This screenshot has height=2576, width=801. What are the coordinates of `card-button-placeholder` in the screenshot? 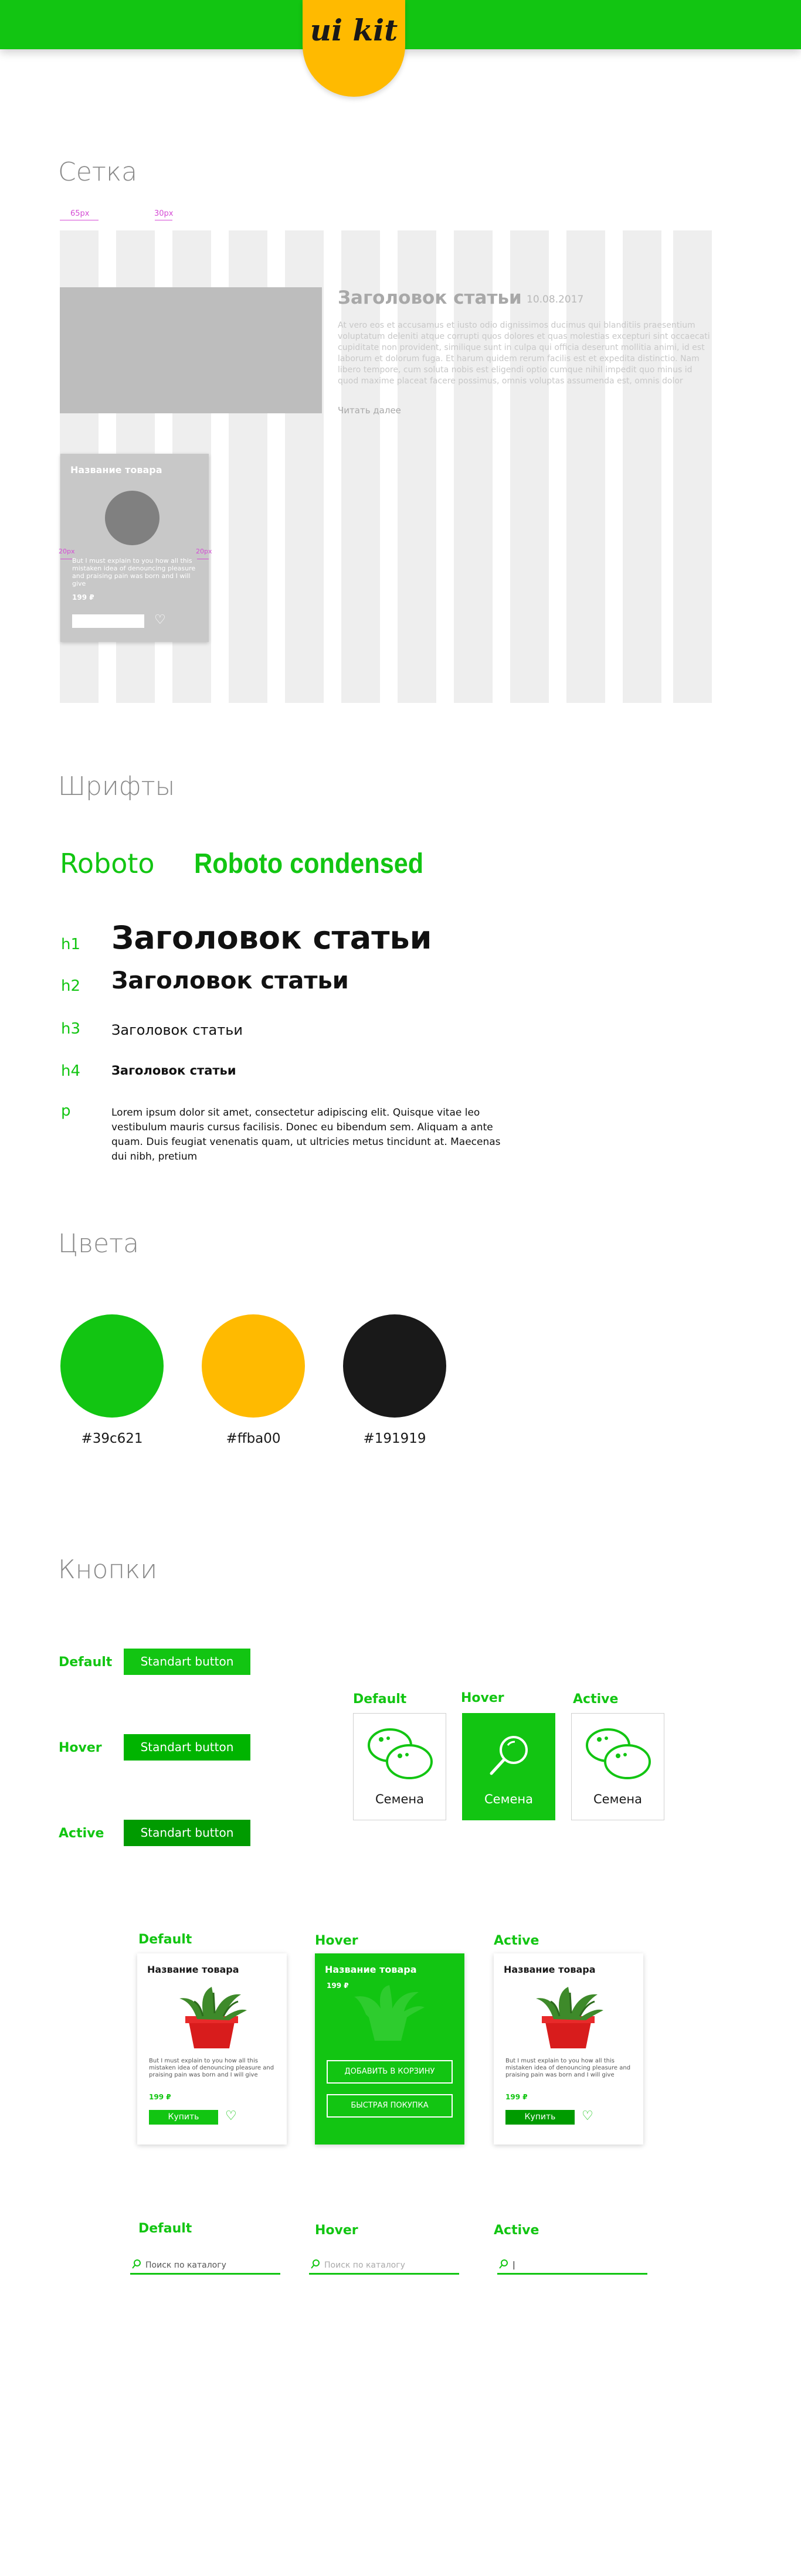 It's located at (108, 621).